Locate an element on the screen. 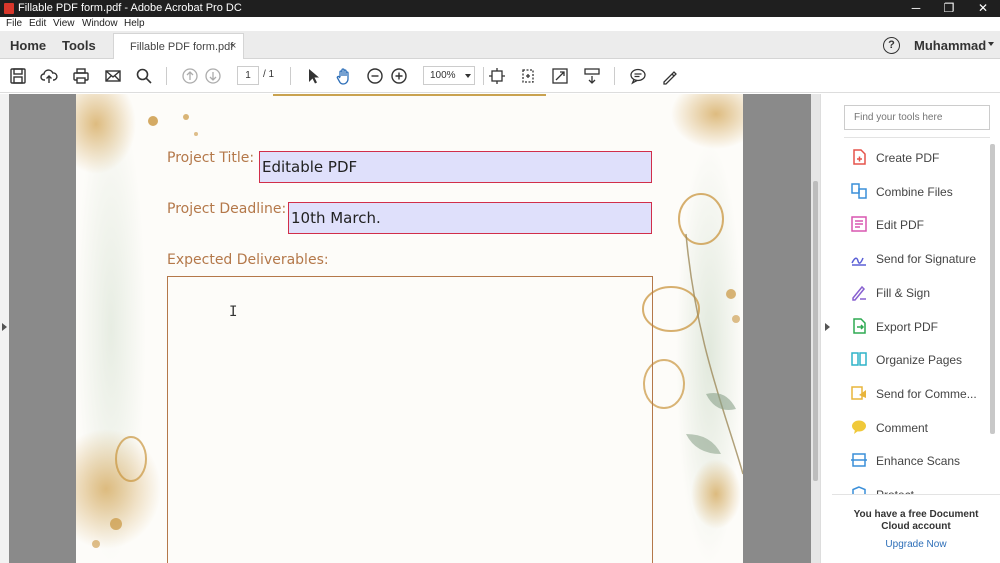 The height and width of the screenshot is (563, 1000). tool-item-label: Fill & Sign is located at coordinates (903, 292).